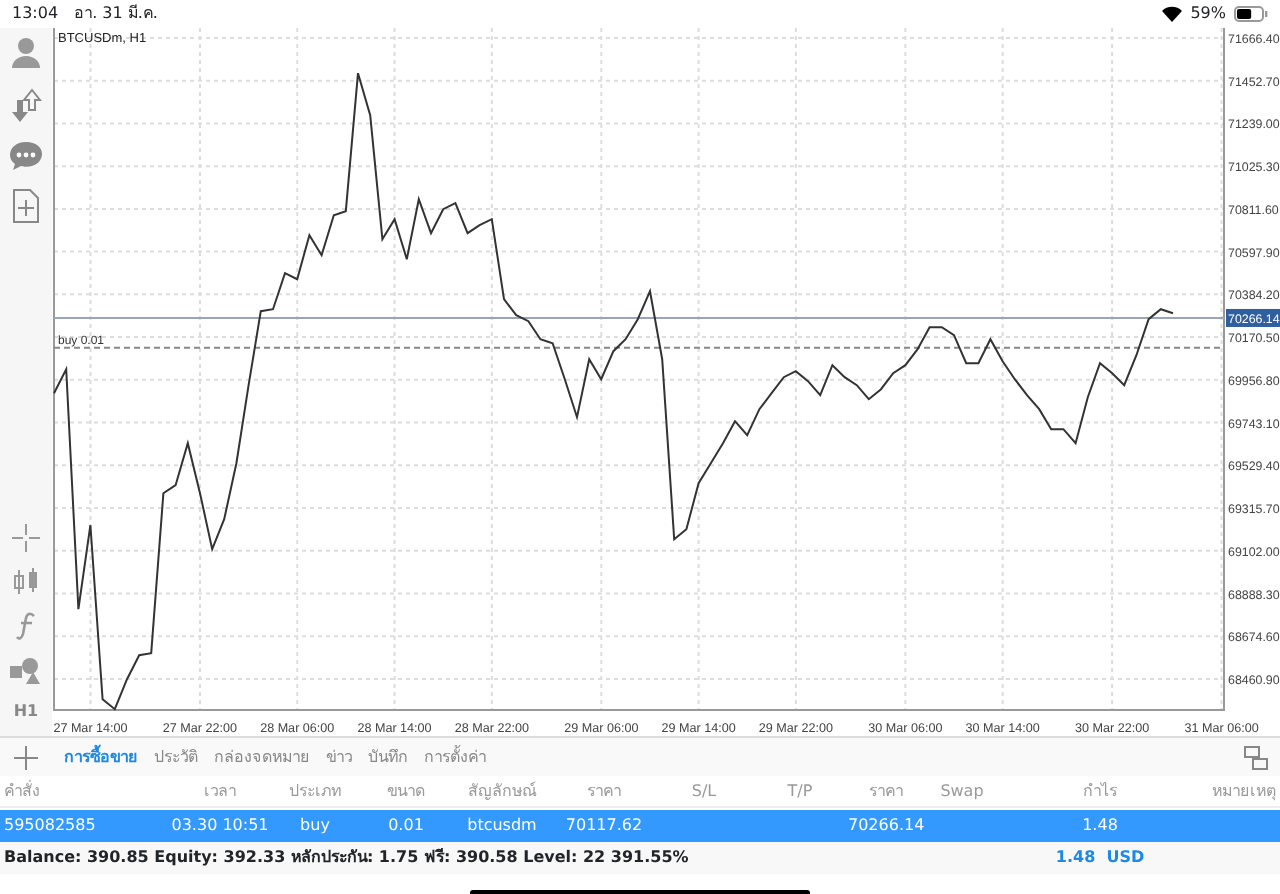  I want to click on tab: การซื้อขาย, so click(101, 757).